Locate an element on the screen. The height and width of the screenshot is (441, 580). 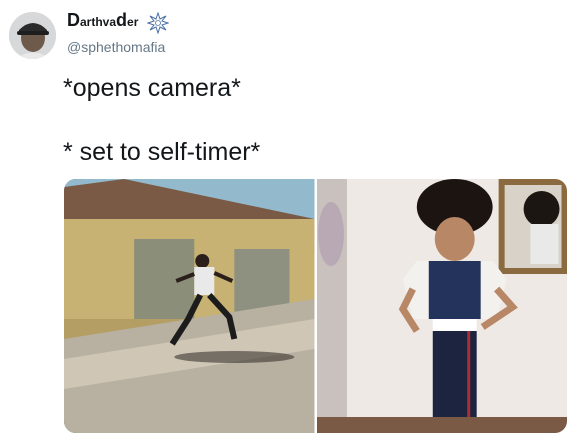
display-name-part: arth is located at coordinates (91, 22).